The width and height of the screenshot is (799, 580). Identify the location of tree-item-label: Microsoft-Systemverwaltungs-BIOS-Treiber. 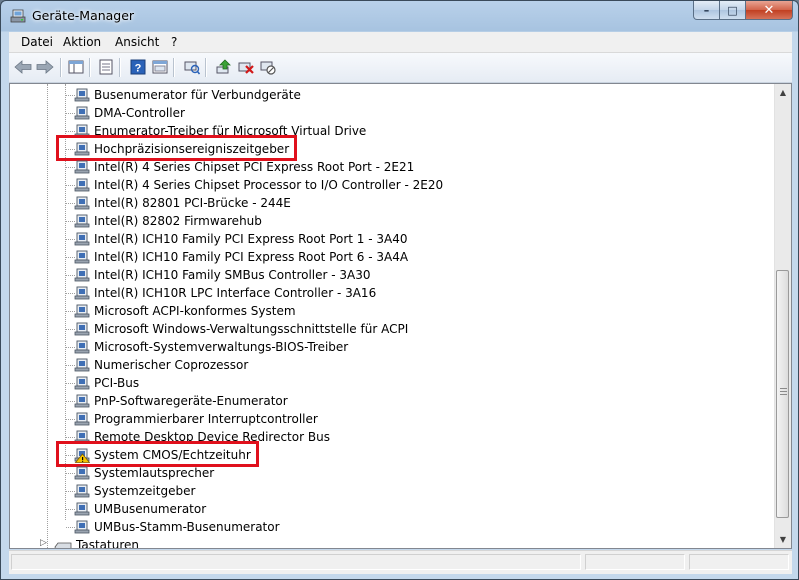
(221, 347).